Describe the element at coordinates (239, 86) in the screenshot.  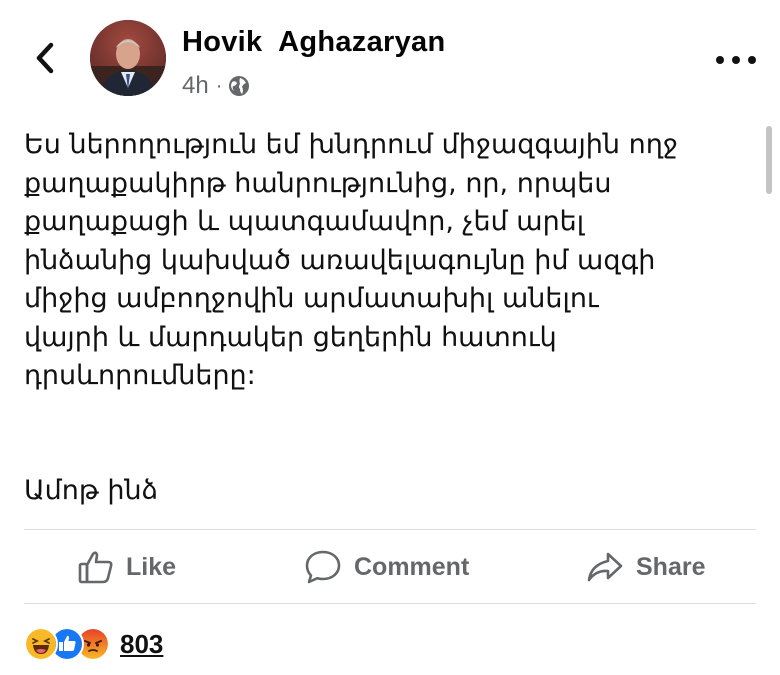
I see `globe-icon` at that location.